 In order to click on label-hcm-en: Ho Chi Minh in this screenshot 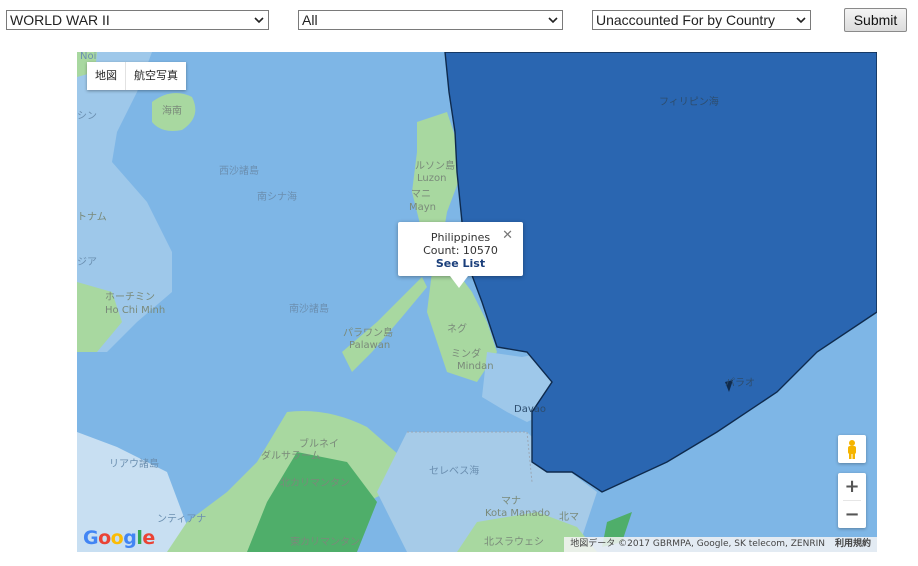, I will do `click(135, 310)`.